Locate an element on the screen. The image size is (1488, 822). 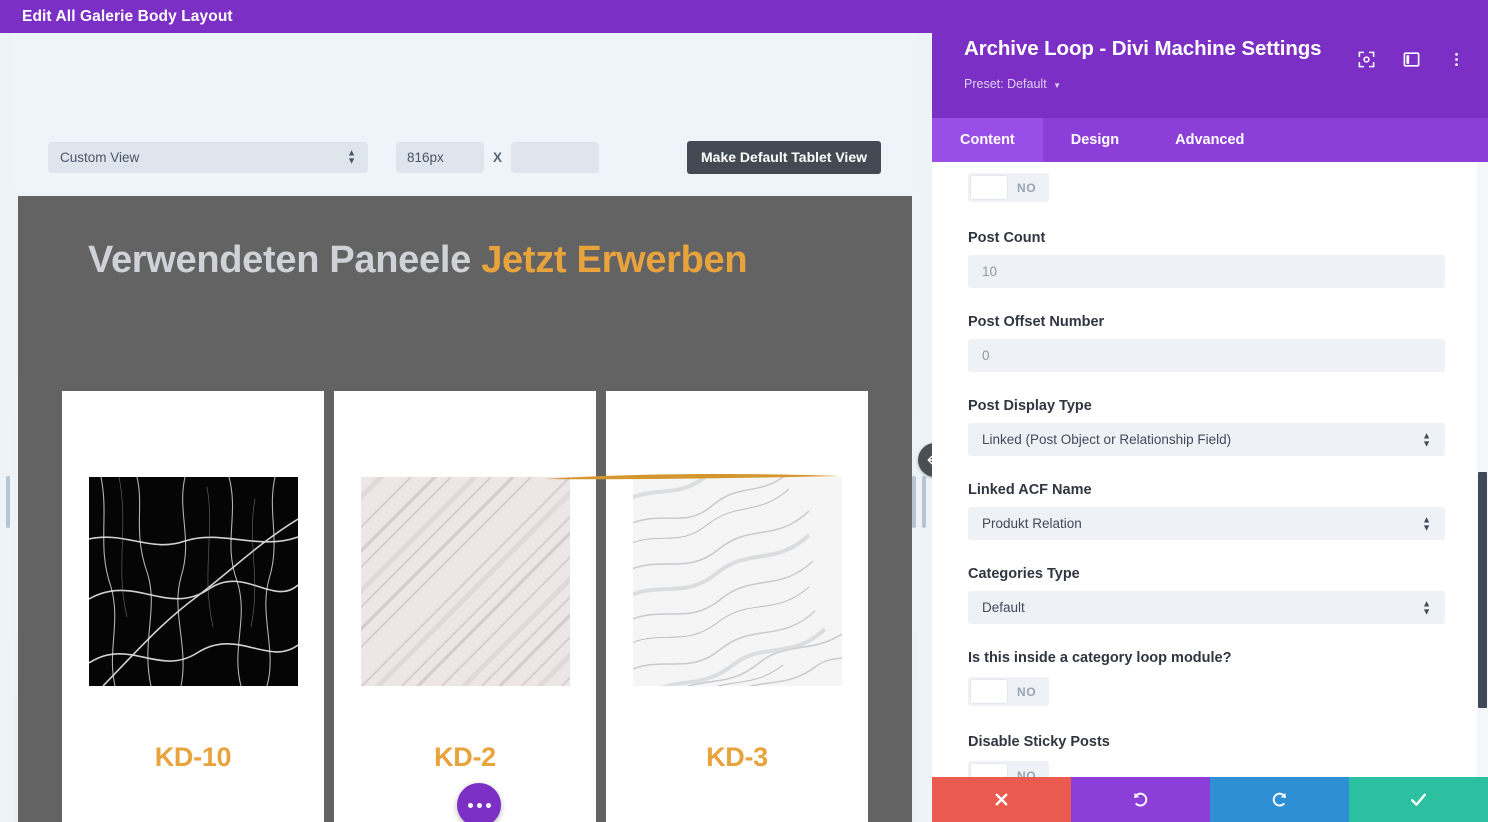
product-title: KD-2 is located at coordinates (465, 757).